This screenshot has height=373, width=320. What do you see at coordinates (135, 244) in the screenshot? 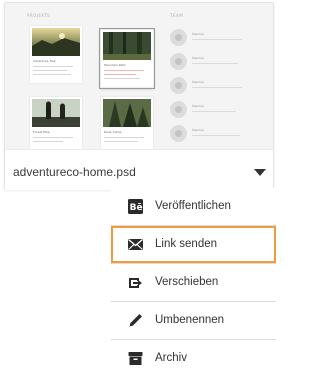
I see `mail-icon` at bounding box center [135, 244].